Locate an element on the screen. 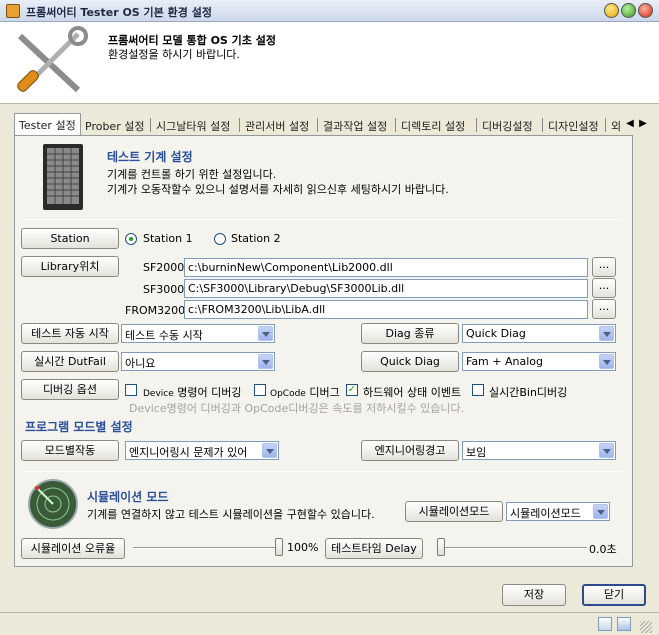 The image size is (659, 635). debug-device-text: 명령어 디버깅 is located at coordinates (209, 392).